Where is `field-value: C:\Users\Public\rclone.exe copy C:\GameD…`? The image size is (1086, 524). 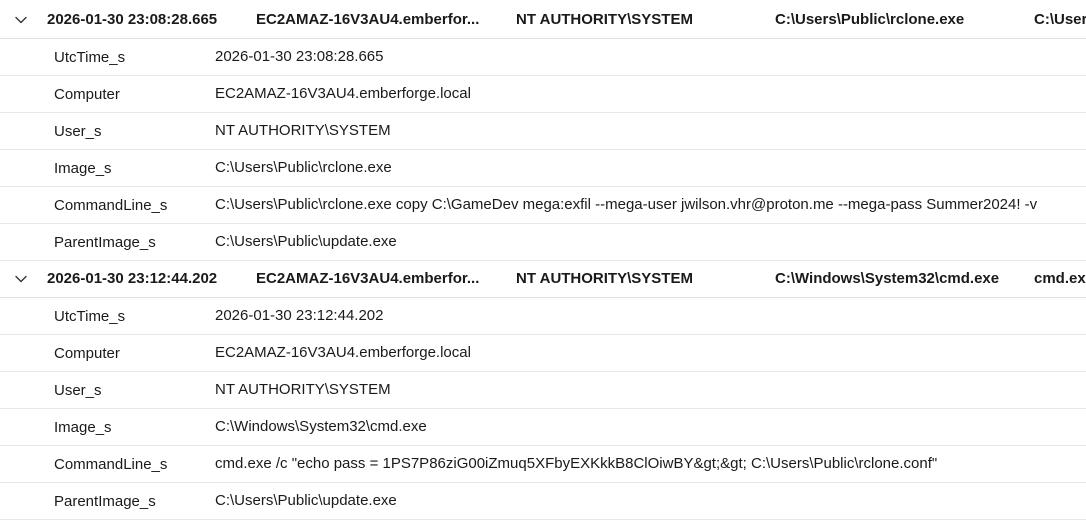 field-value: C:\Users\Public\rclone.exe copy C:\GameD… is located at coordinates (626, 204).